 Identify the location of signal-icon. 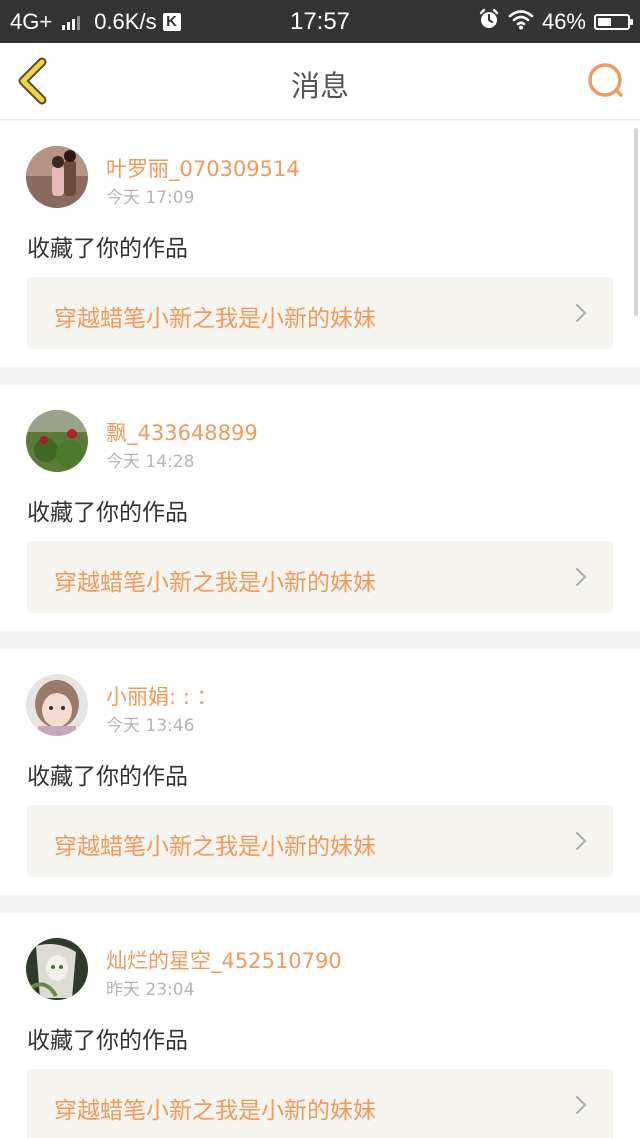
(71, 22).